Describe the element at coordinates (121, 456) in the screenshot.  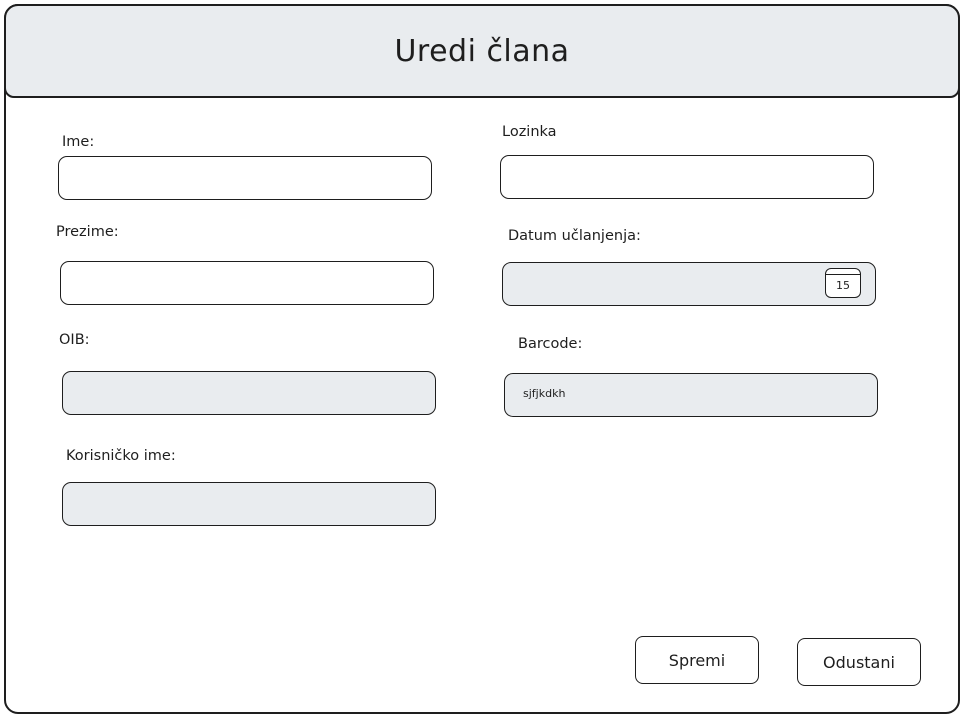
I see `korisnicko-ime-label: Korisničko ime:` at that location.